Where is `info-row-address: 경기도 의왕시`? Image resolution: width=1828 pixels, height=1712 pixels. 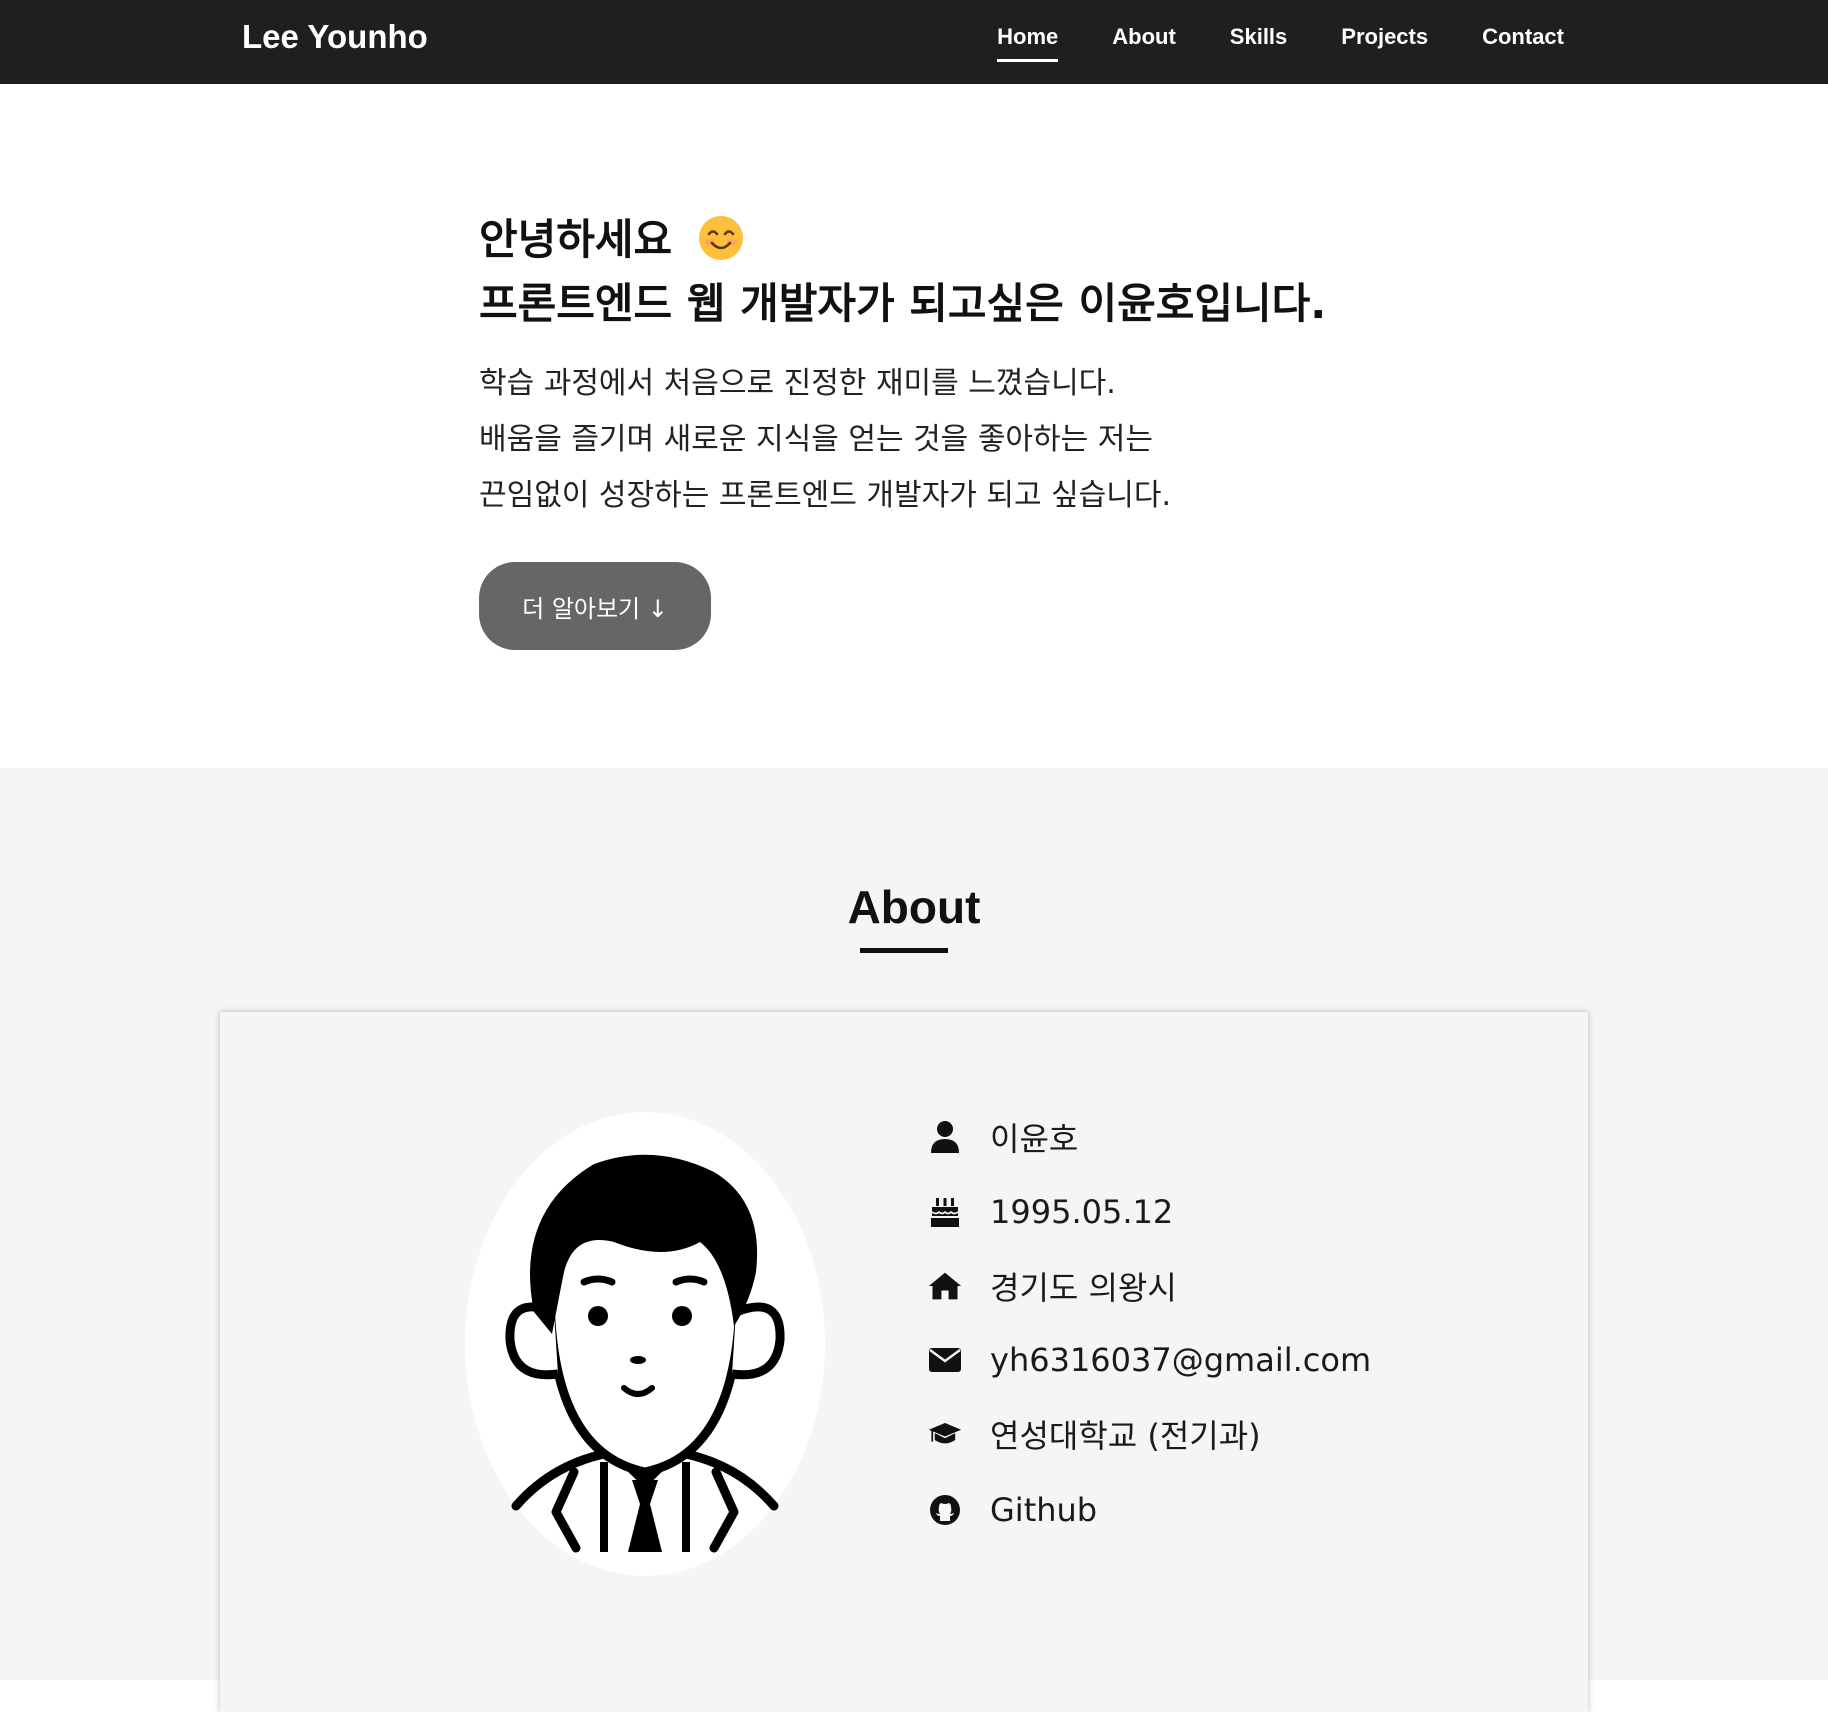 info-row-address: 경기도 의왕시 is located at coordinates (1052, 1286).